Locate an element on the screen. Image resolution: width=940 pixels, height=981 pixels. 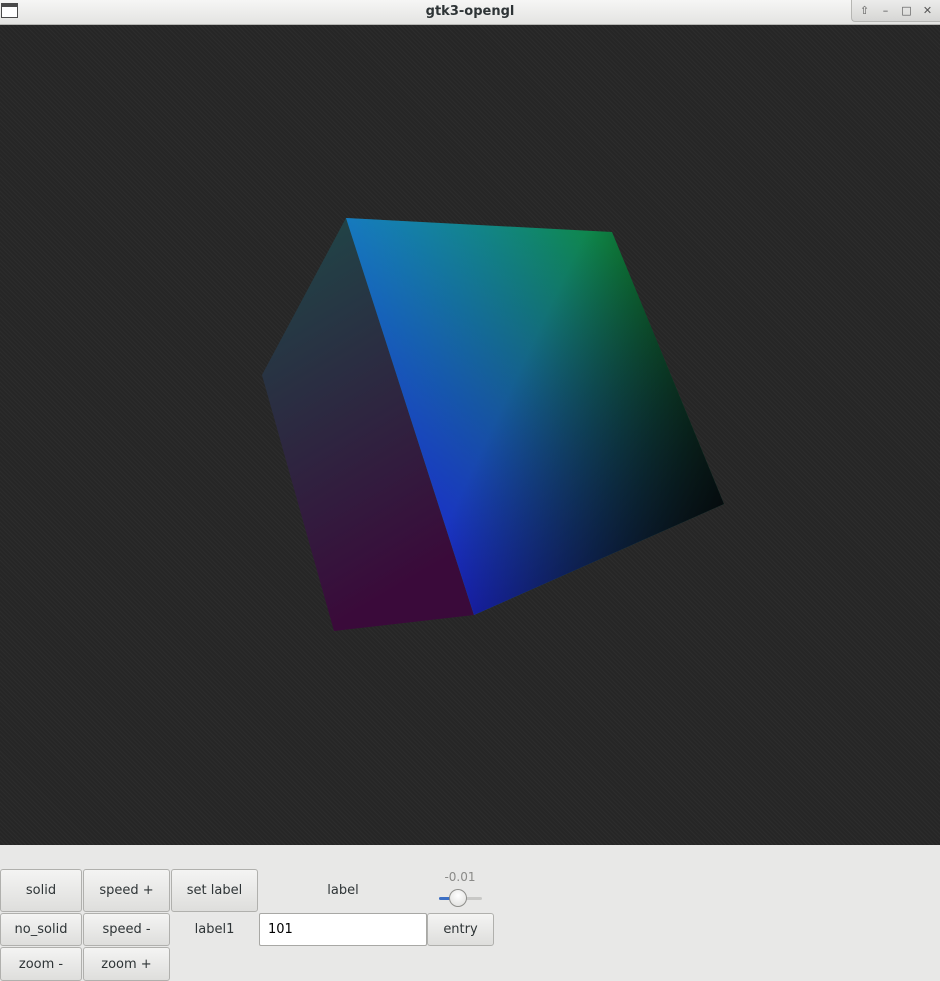
pin-icon: ⇧ is located at coordinates (865, 10).